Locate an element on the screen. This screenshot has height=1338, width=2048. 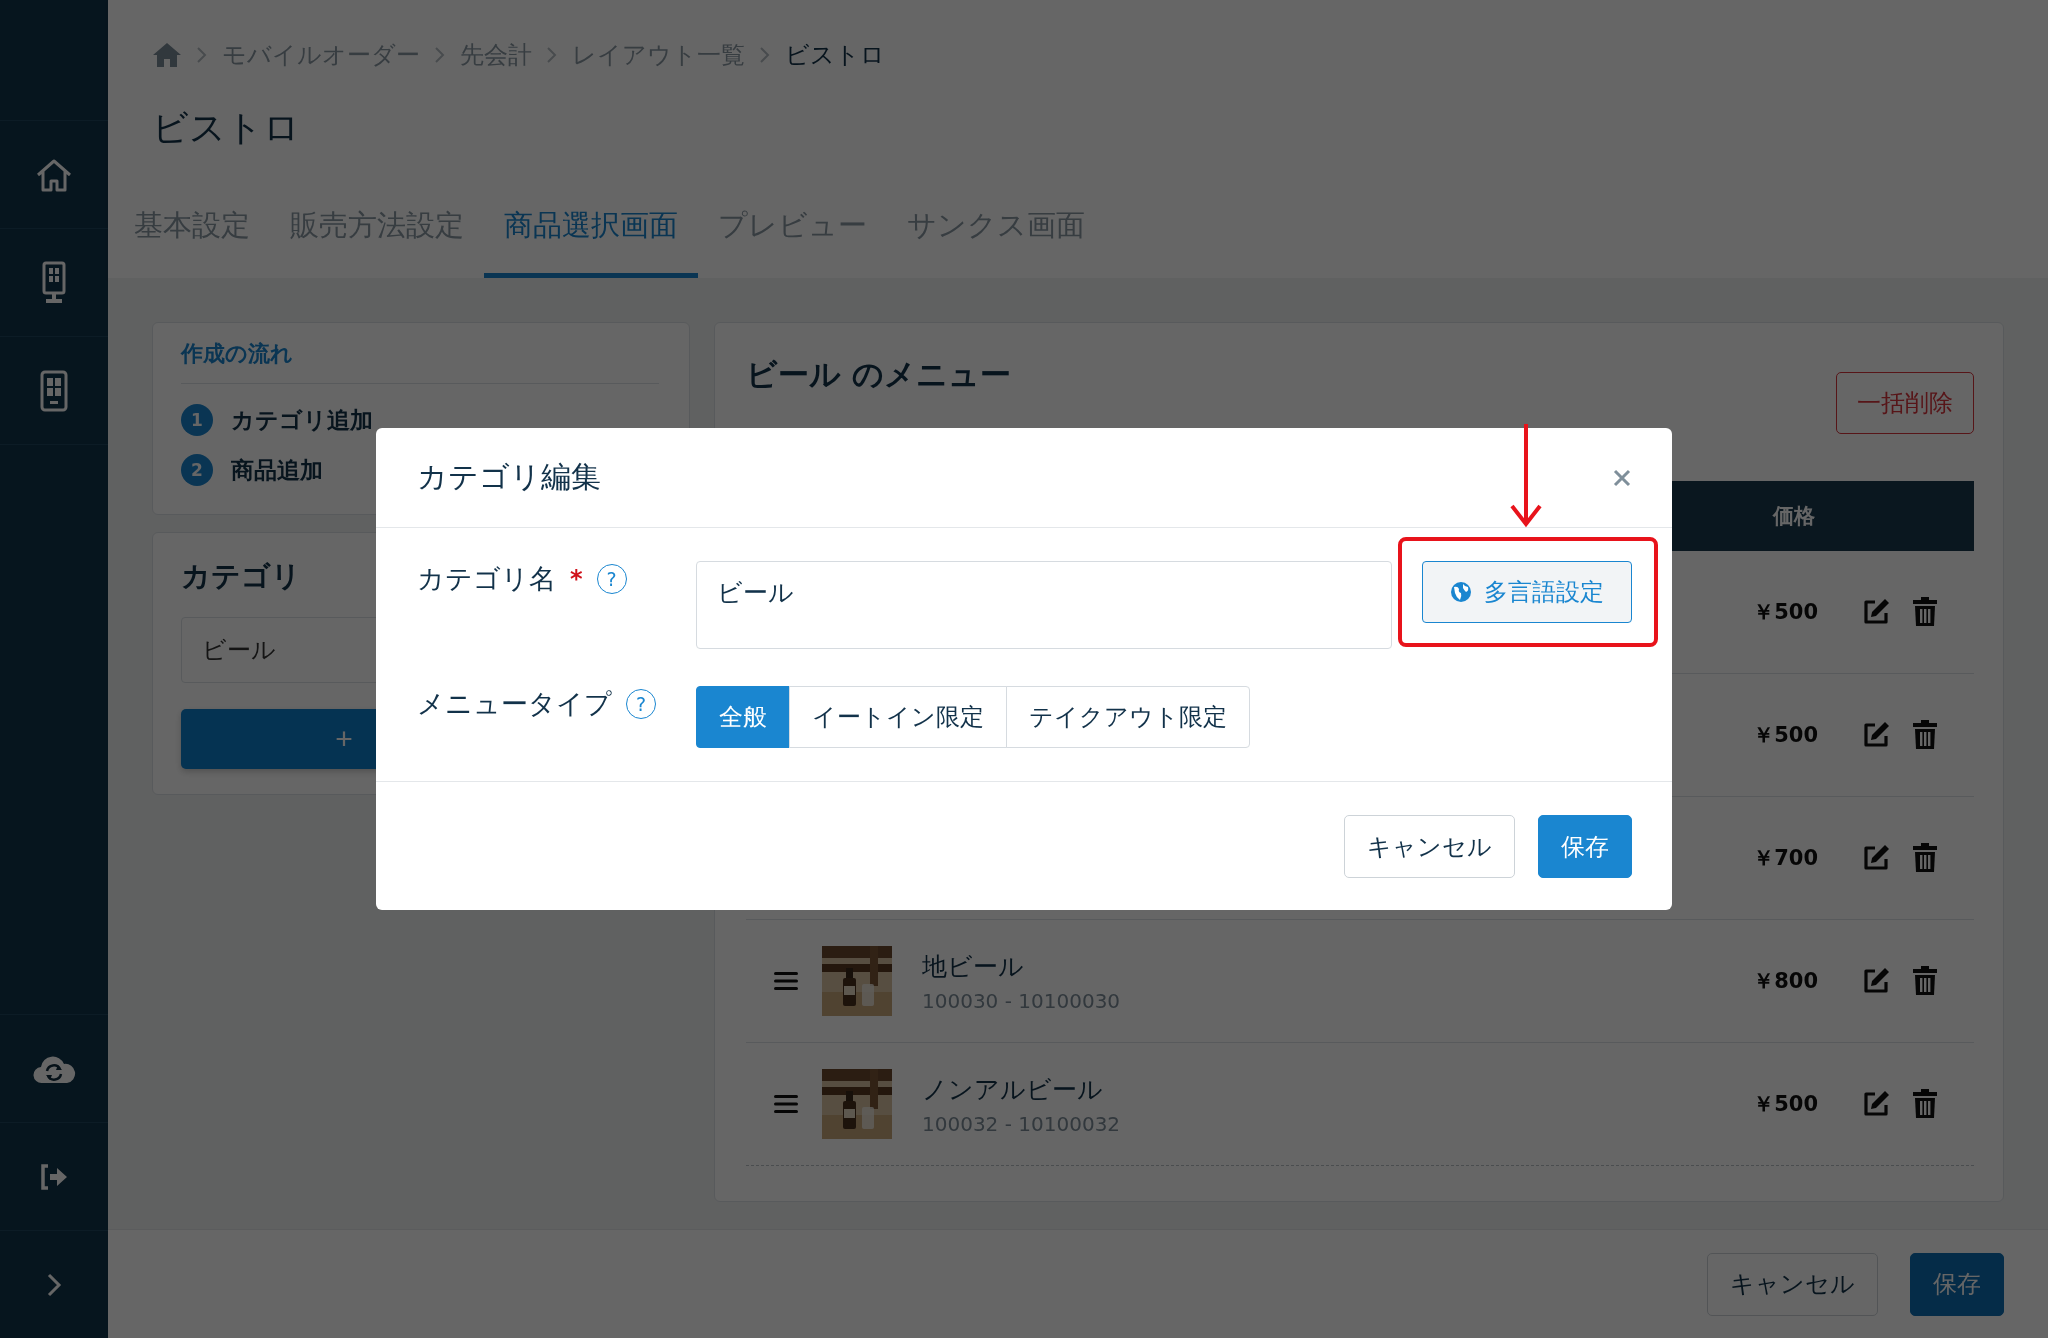
home-icon is located at coordinates (167, 55).